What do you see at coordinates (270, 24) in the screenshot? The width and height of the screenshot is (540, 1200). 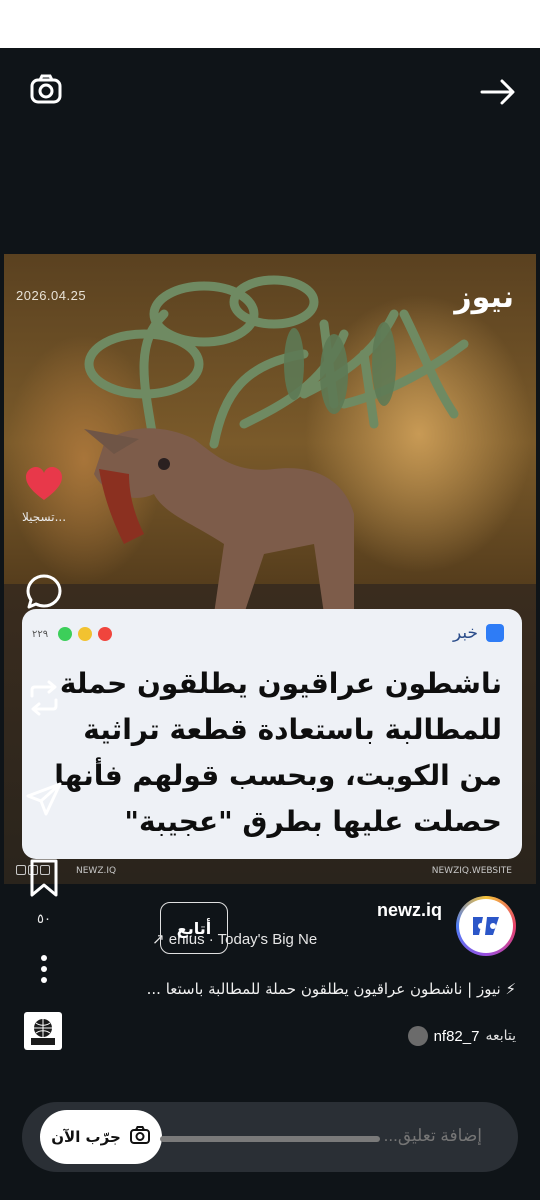 I see `status-bar-area` at bounding box center [270, 24].